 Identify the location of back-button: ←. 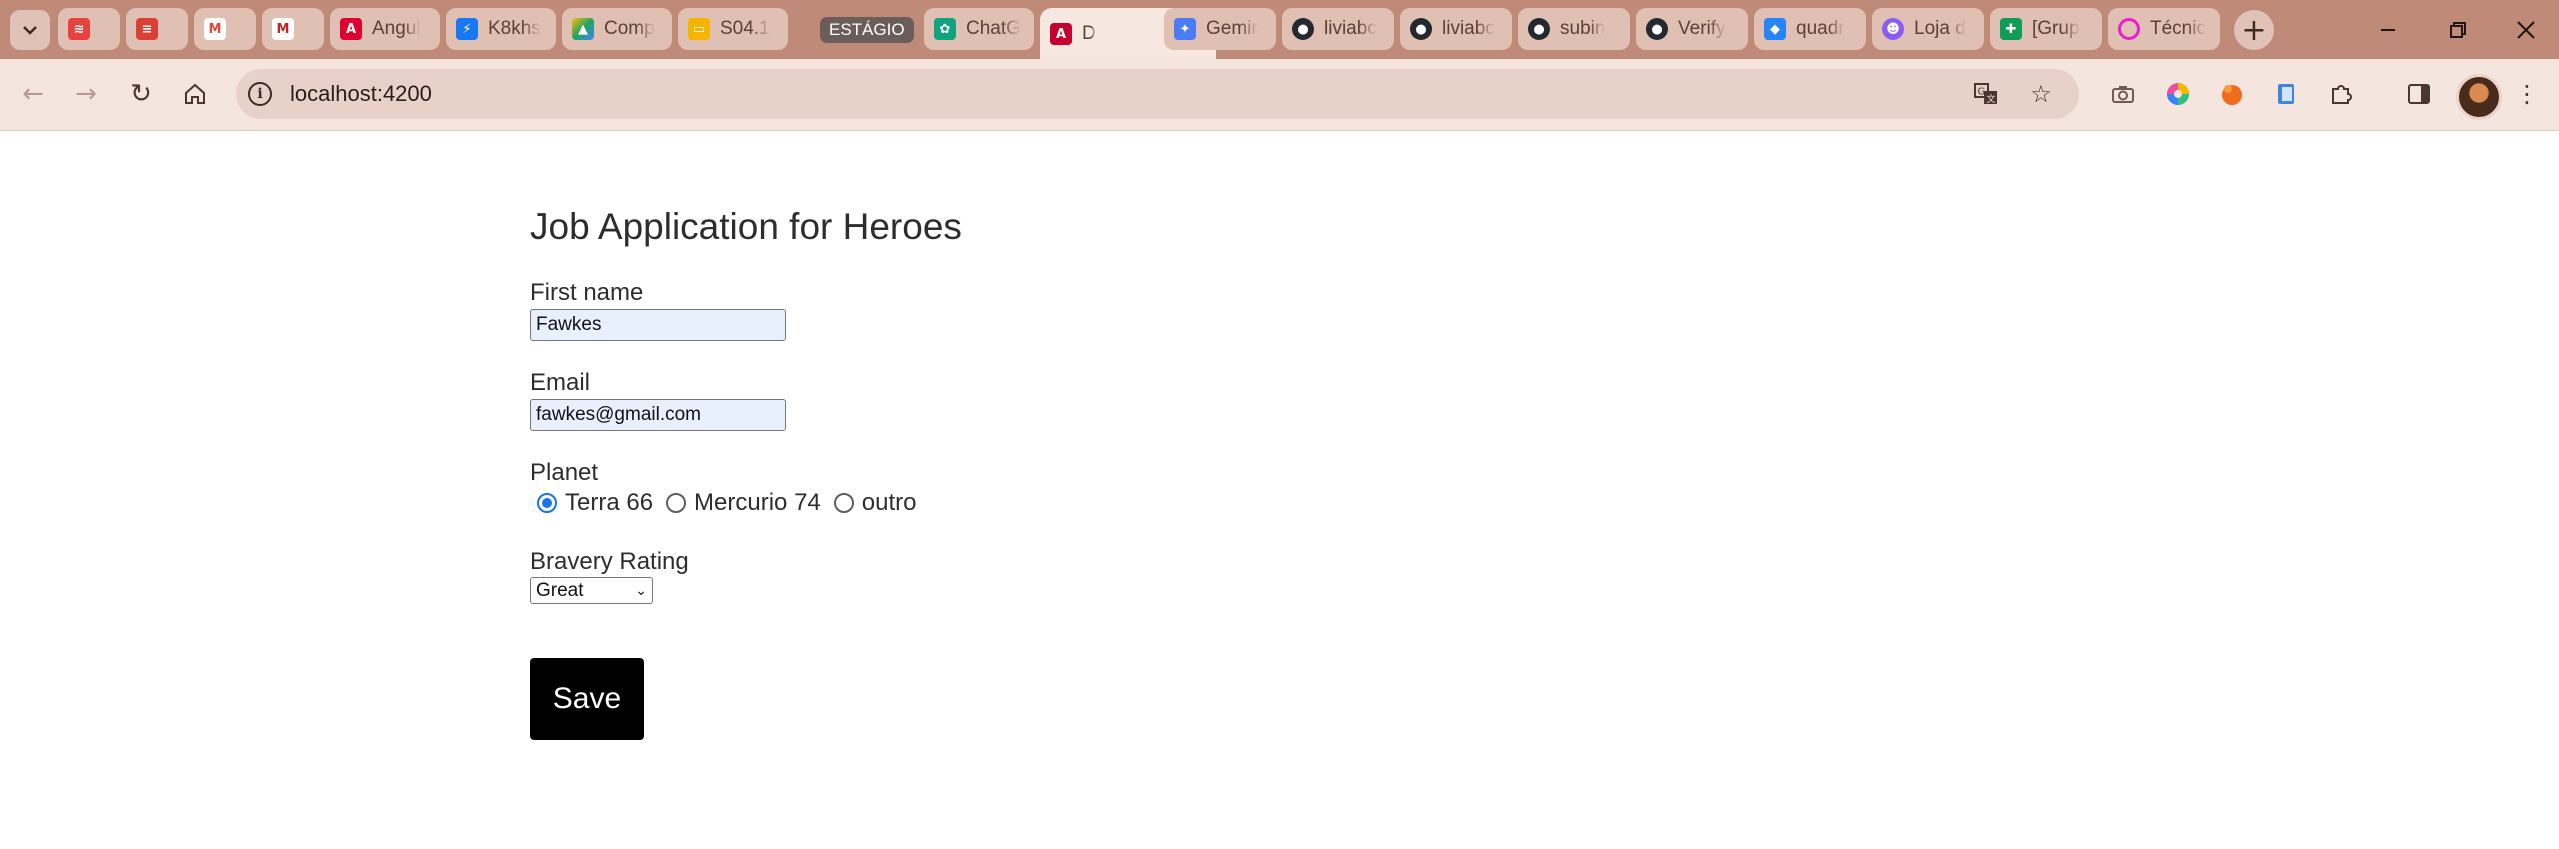
(33, 94).